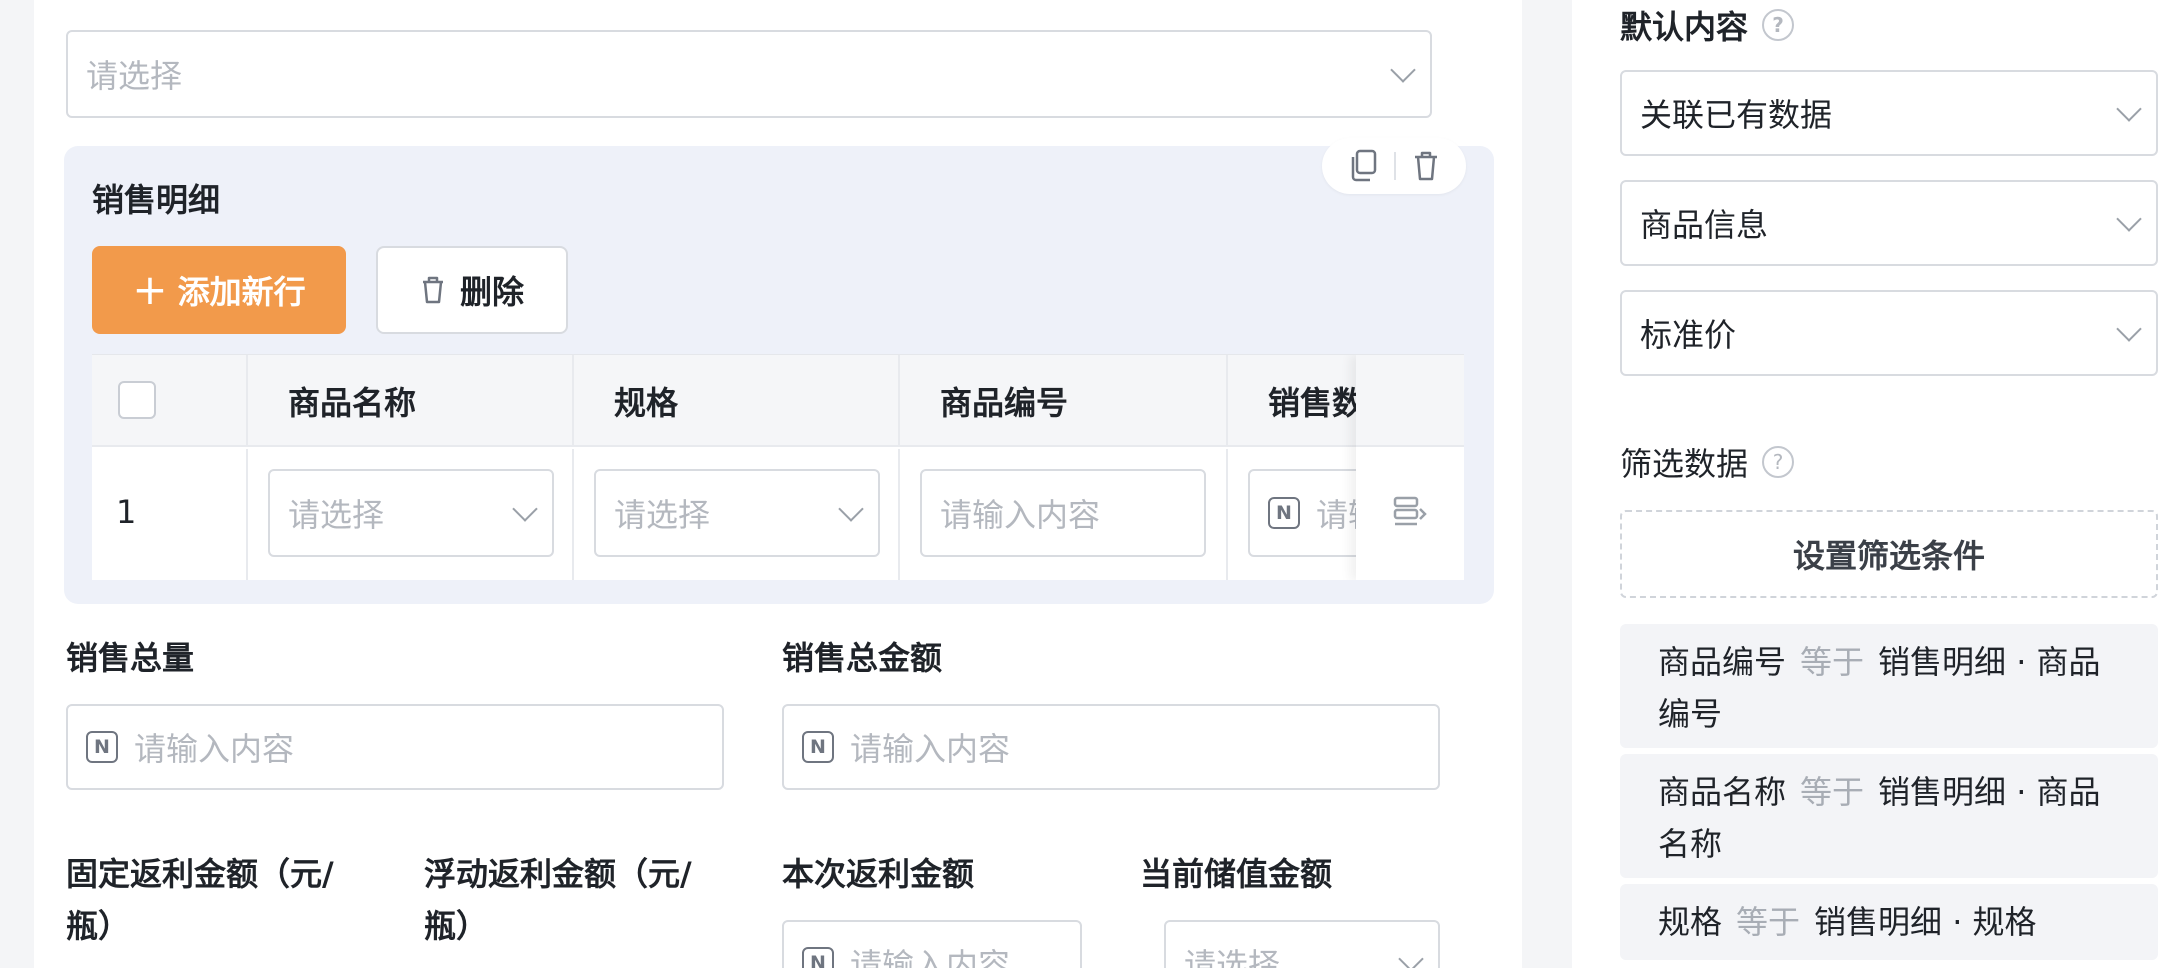 Image resolution: width=2176 pixels, height=968 pixels. I want to click on cell-name: 请选择, so click(411, 514).